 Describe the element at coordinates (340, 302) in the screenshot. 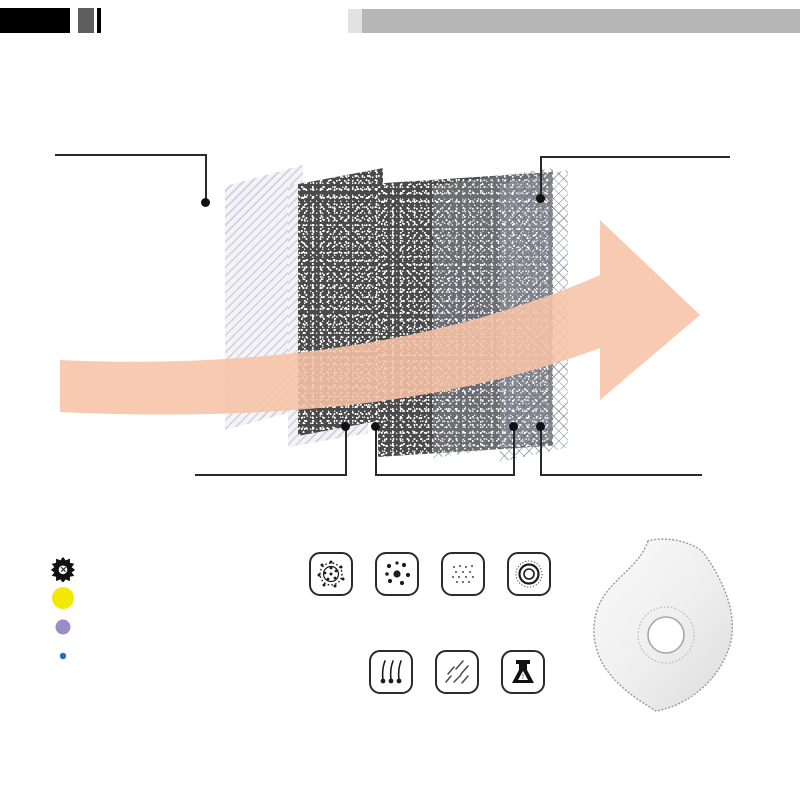

I see `layer-activated-carbon-front` at that location.